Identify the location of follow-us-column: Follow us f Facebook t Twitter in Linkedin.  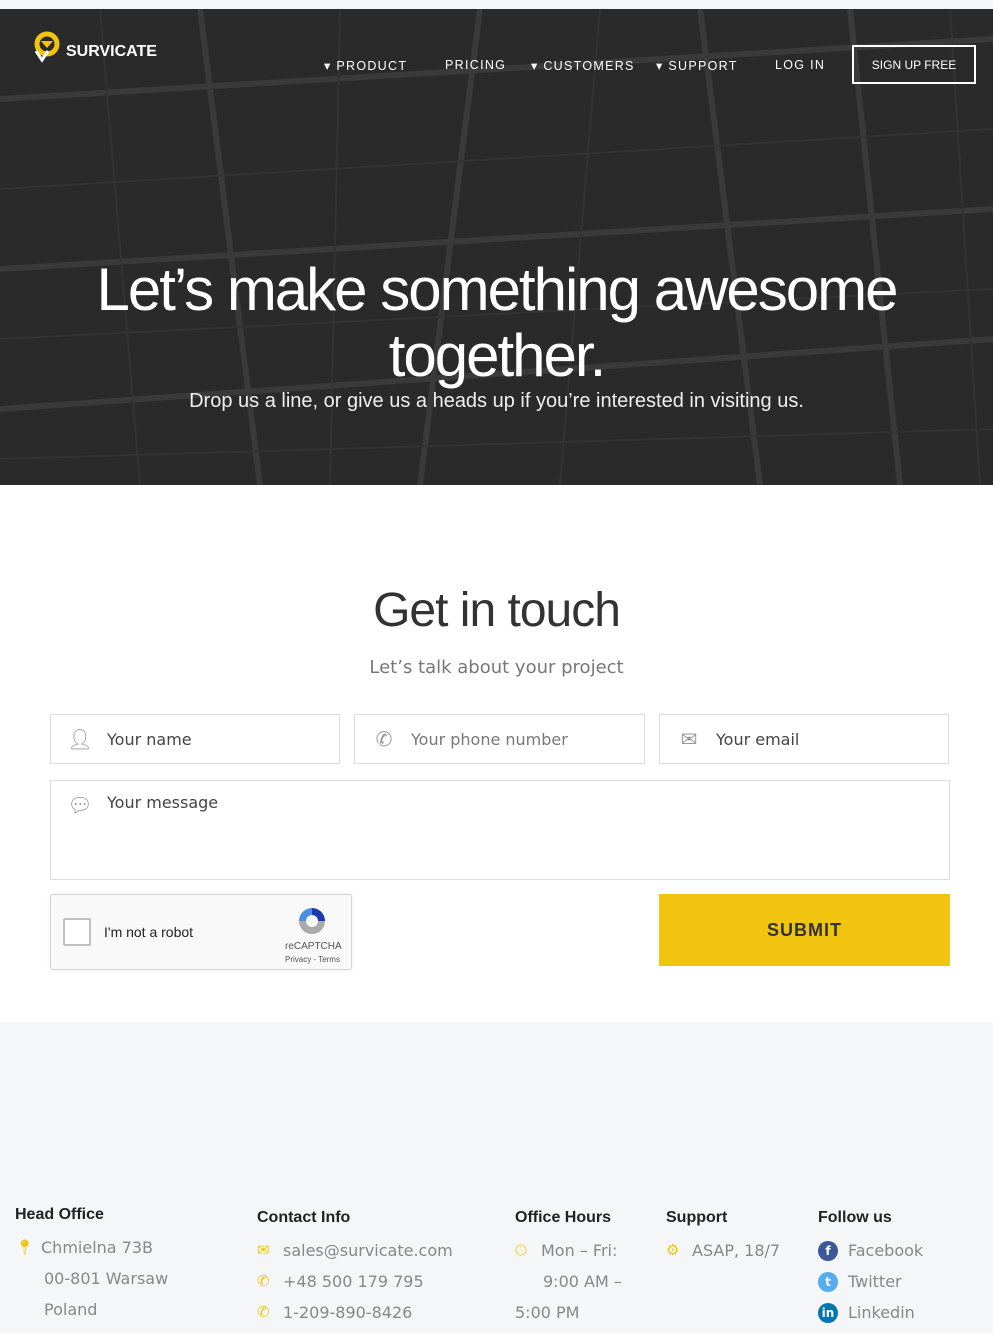
(870, 1271).